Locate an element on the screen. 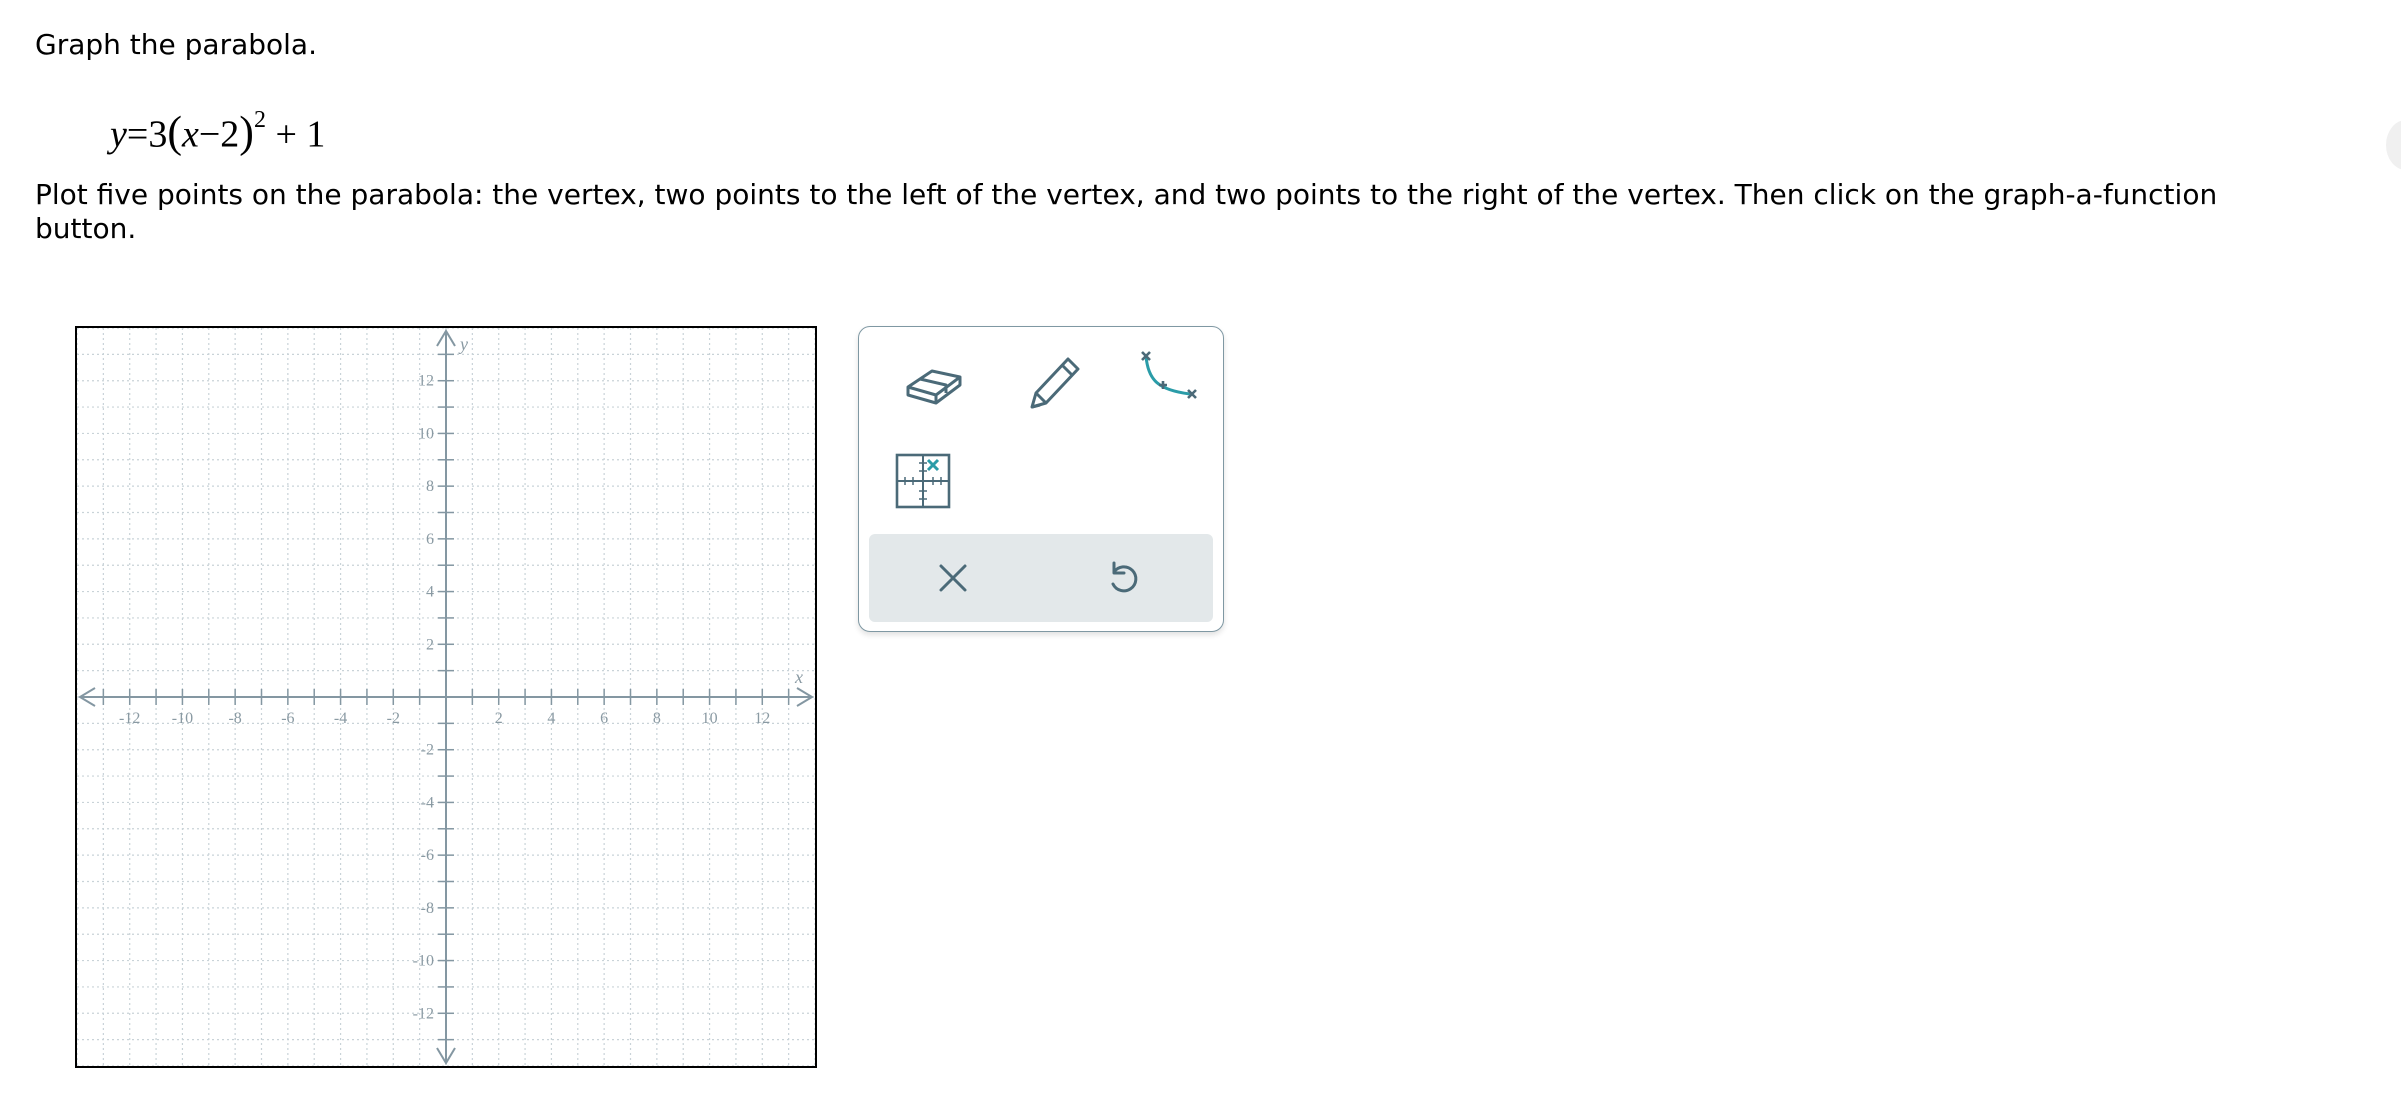 Image resolution: width=2401 pixels, height=1108 pixels. x-tick-label: -4 is located at coordinates (340, 718).